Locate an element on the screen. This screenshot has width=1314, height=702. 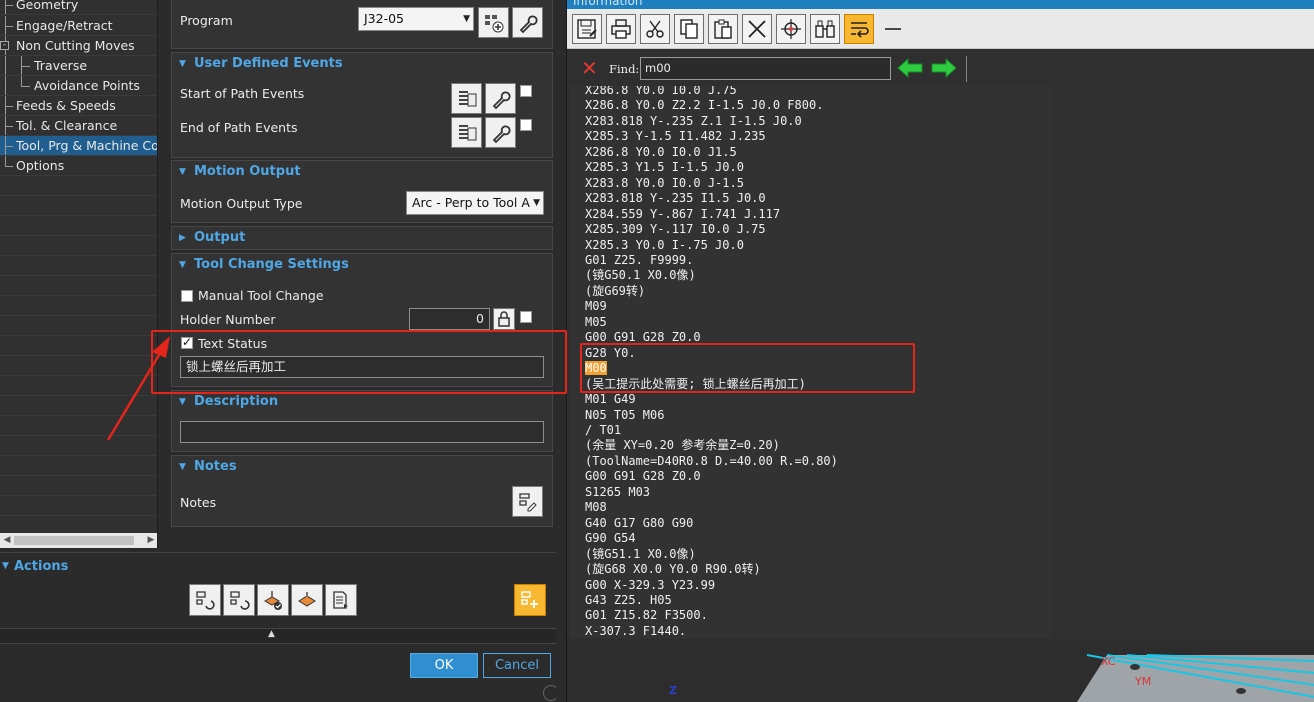
simulate-button is located at coordinates (307, 600).